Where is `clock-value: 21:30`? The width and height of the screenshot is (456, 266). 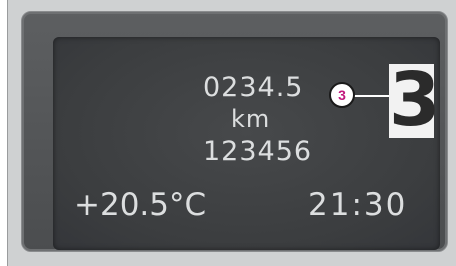 clock-value: 21:30 is located at coordinates (358, 205).